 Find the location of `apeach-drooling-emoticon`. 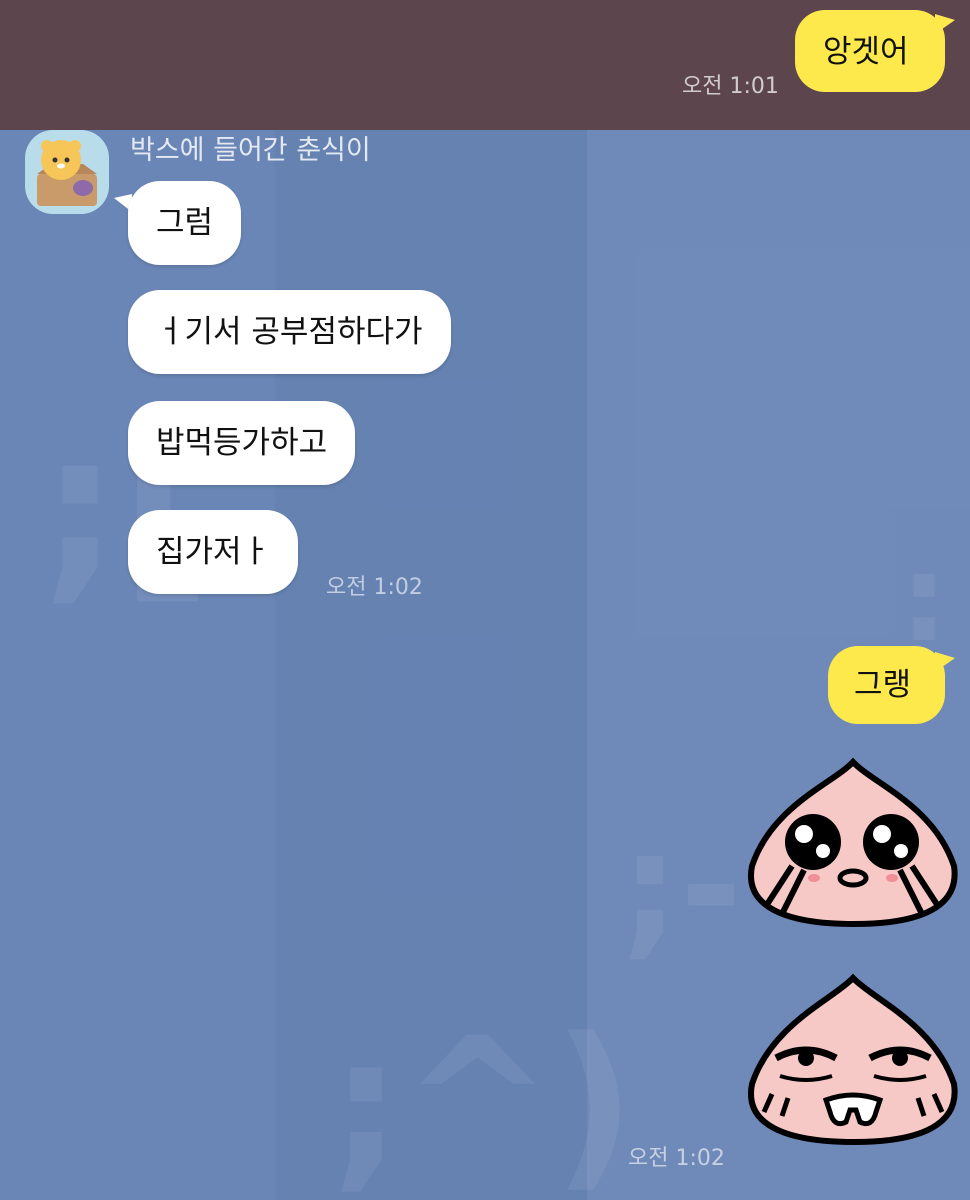

apeach-drooling-emoticon is located at coordinates (853, 1059).